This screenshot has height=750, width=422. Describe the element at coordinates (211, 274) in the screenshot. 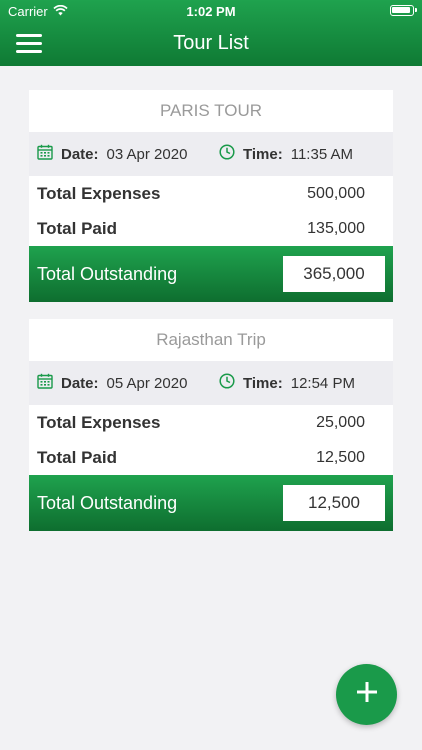

I see `total-outstanding-row: Total Outstanding 365,000` at that location.